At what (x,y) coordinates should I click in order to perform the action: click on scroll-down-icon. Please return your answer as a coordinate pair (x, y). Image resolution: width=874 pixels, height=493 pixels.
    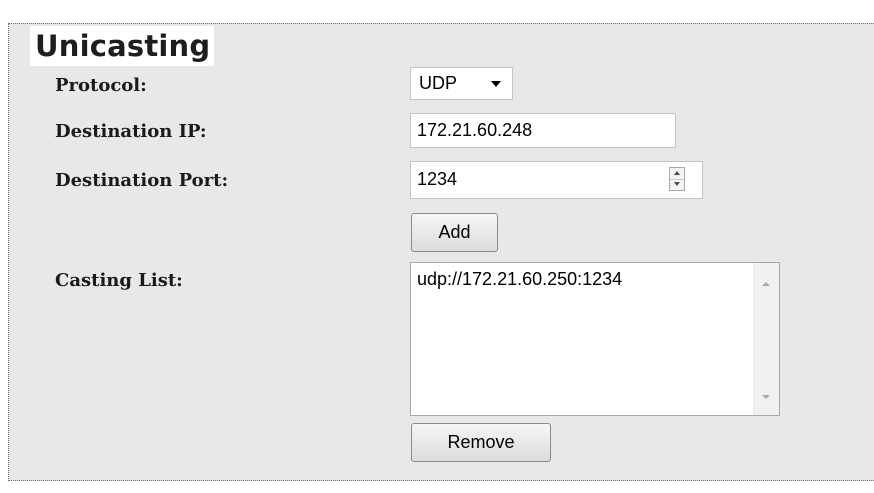
    Looking at the image, I should click on (766, 397).